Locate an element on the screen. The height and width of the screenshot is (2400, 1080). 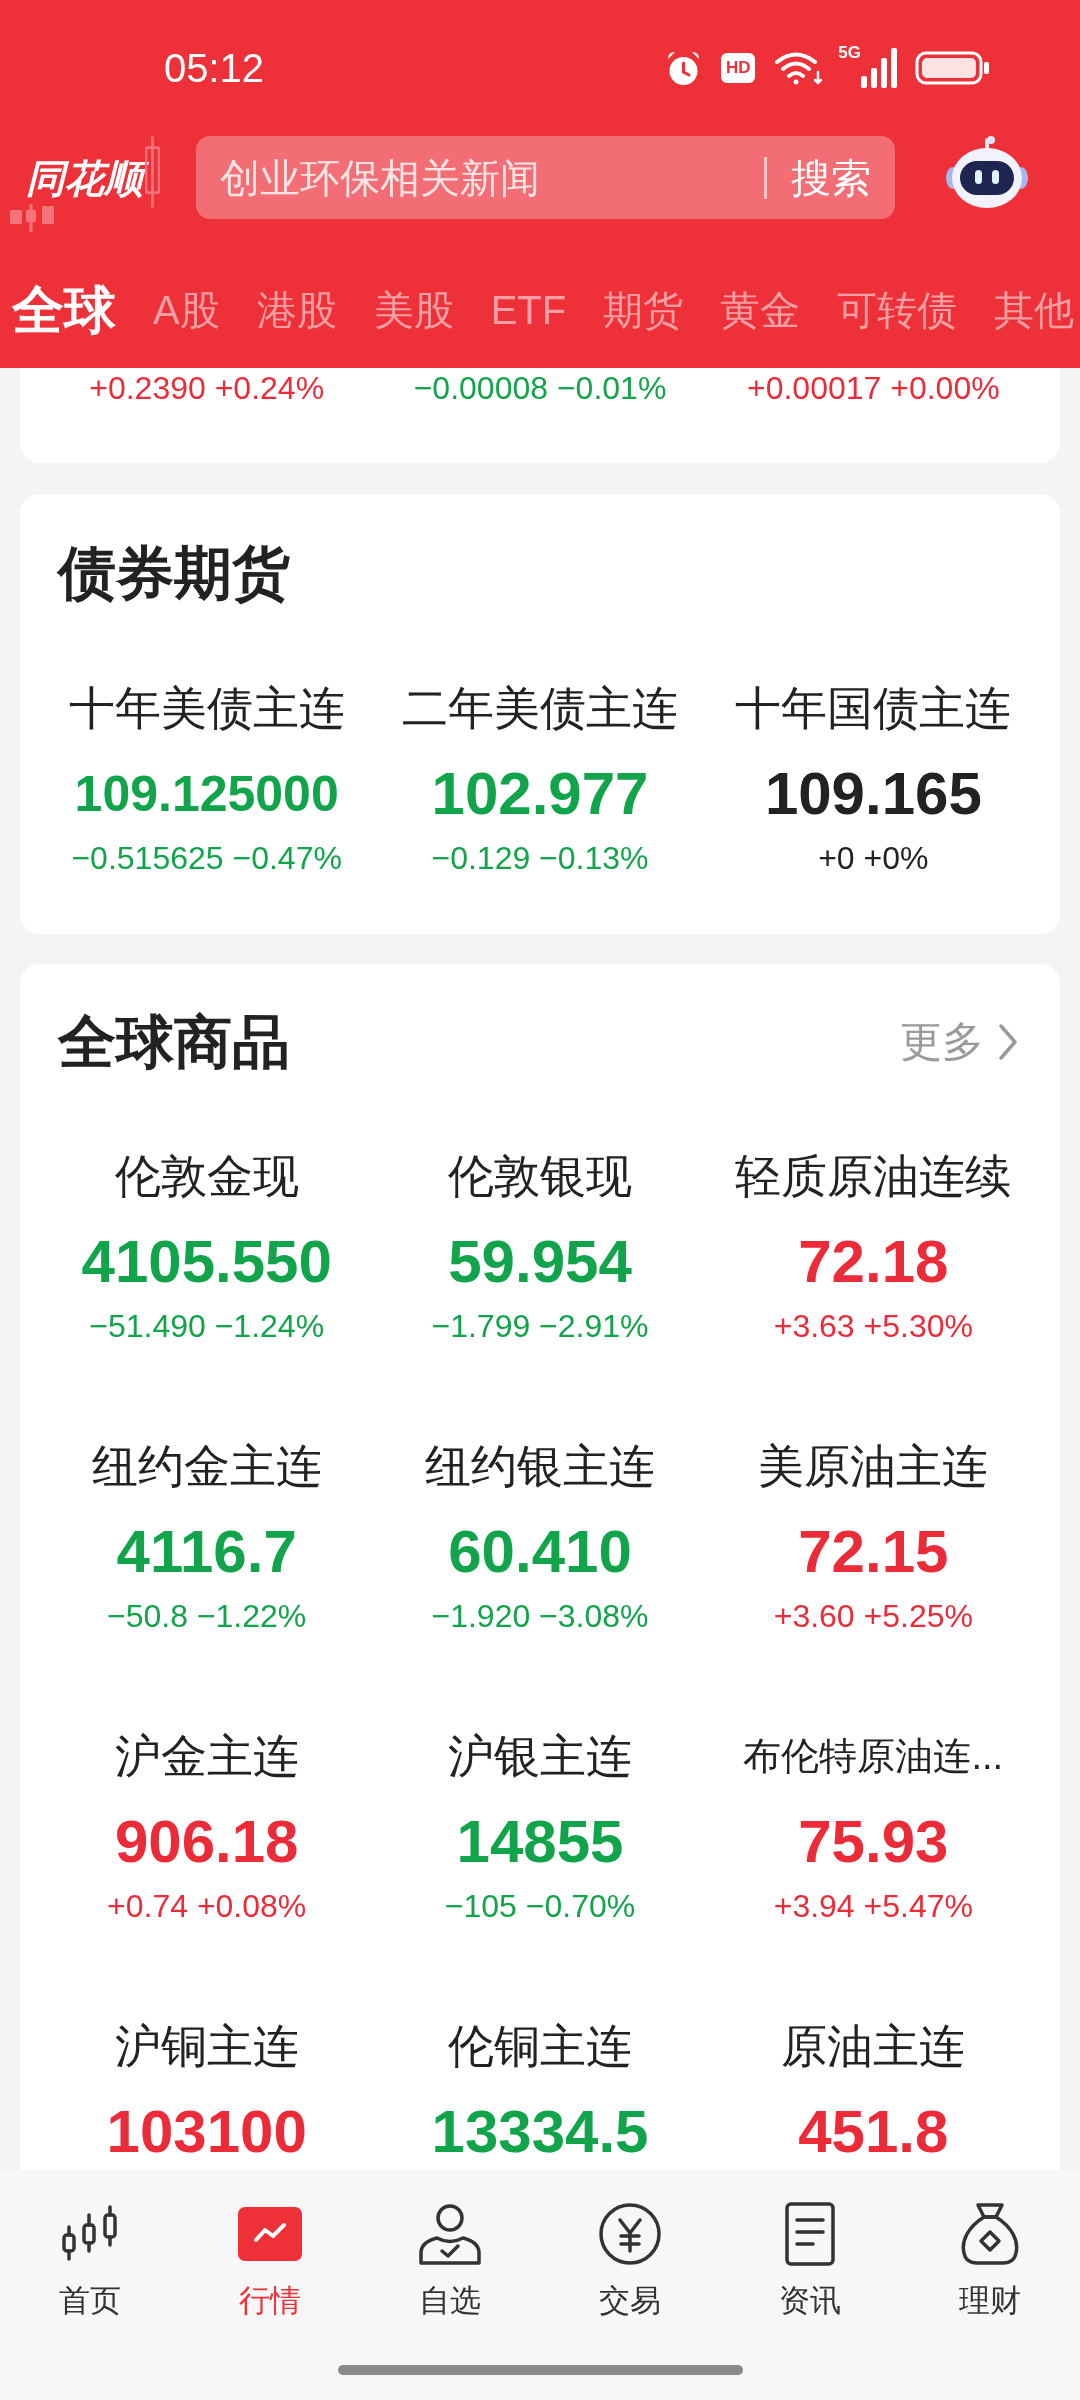
price-value: 451.8 is located at coordinates (873, 2132).